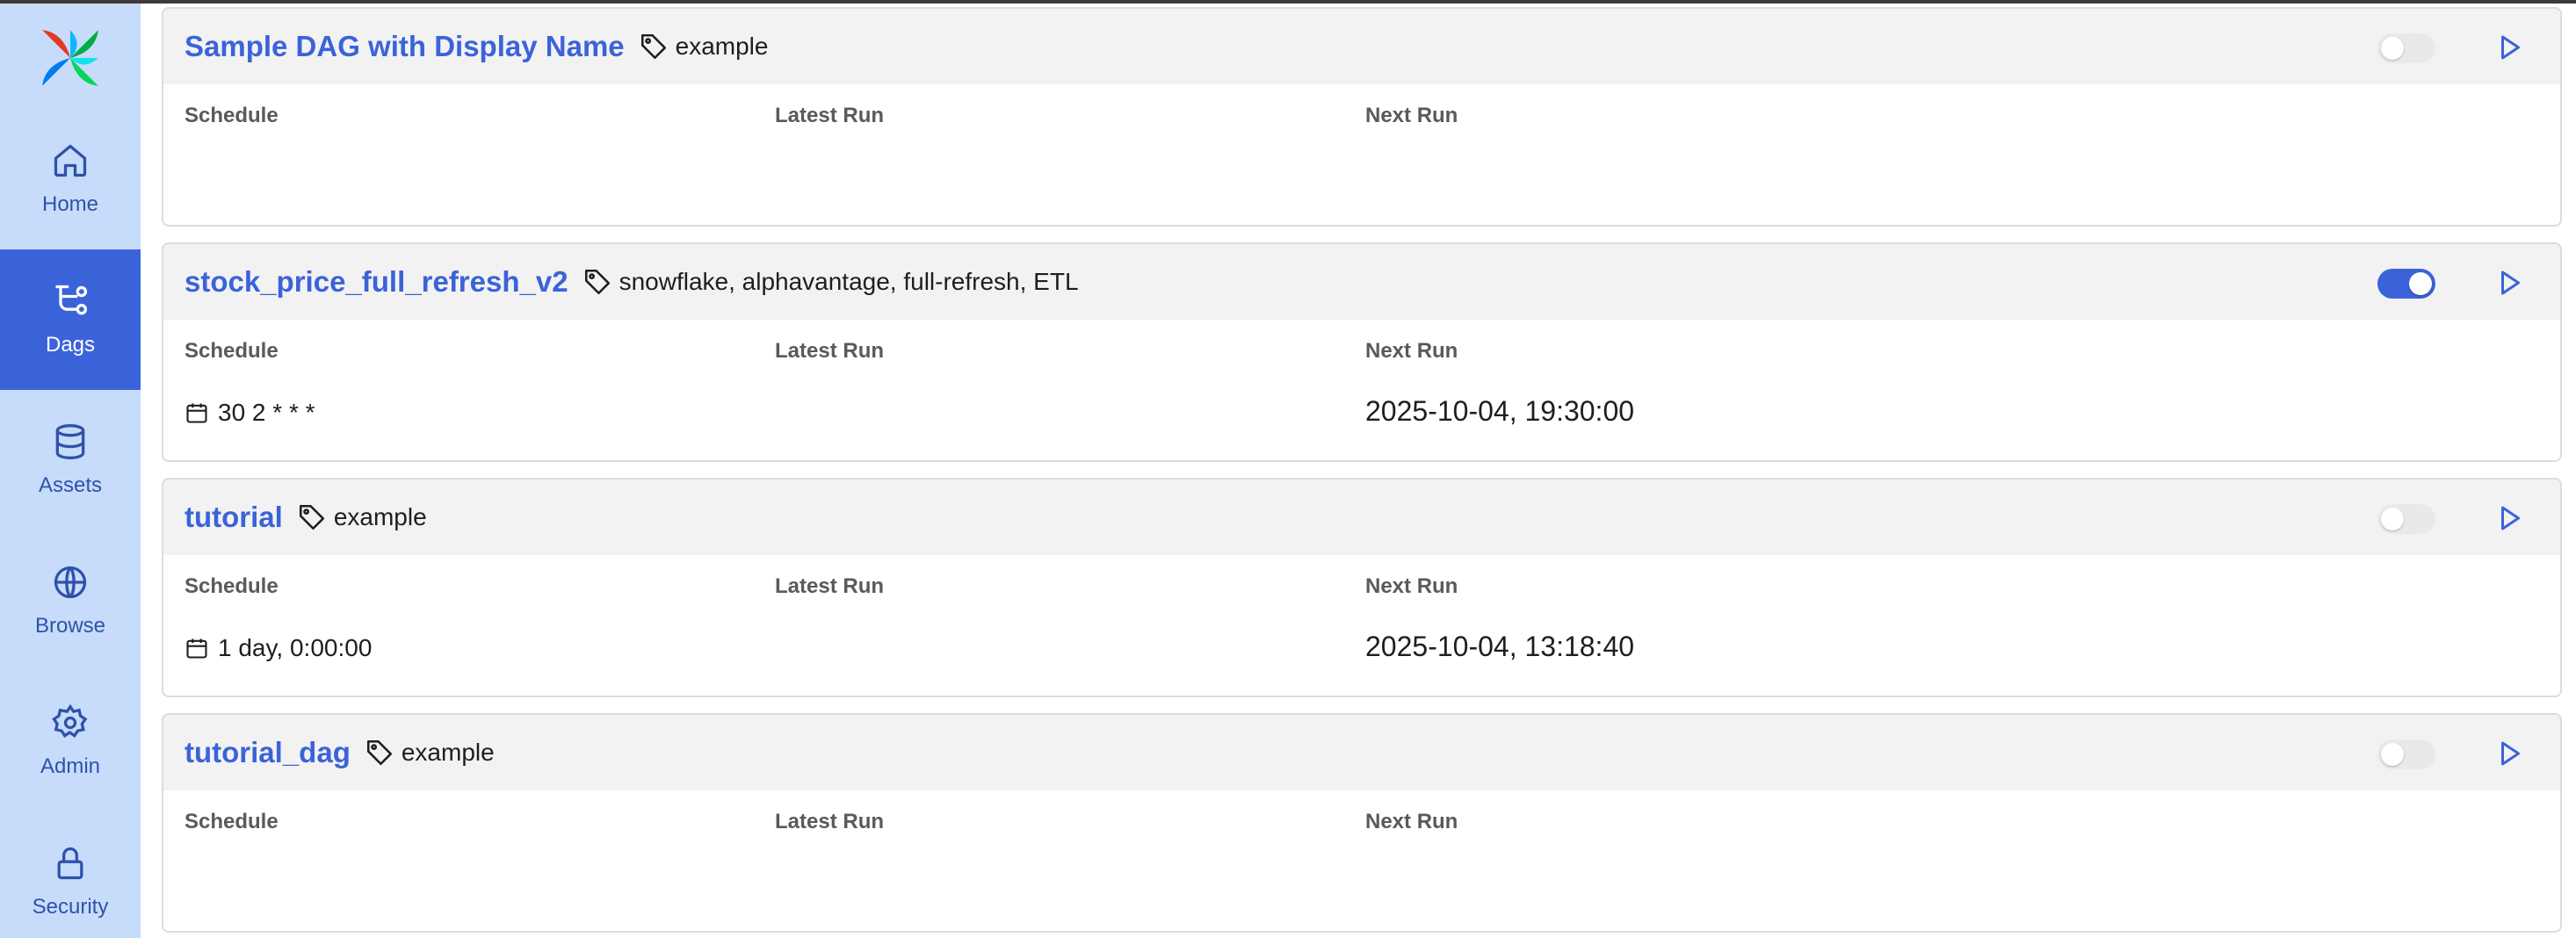 This screenshot has width=2576, height=952. What do you see at coordinates (70, 485) in the screenshot?
I see `sidebar-item-label: Assets` at bounding box center [70, 485].